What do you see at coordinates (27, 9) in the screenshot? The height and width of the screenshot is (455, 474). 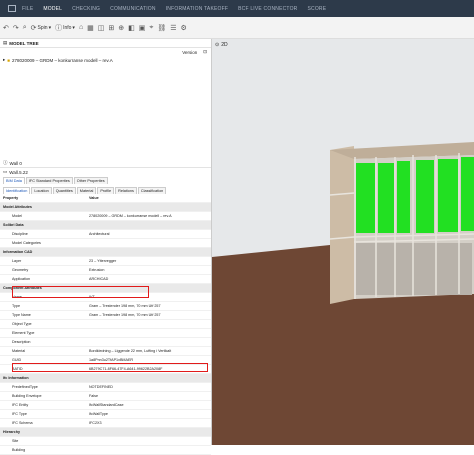 I see `menu-file: FILE` at bounding box center [27, 9].